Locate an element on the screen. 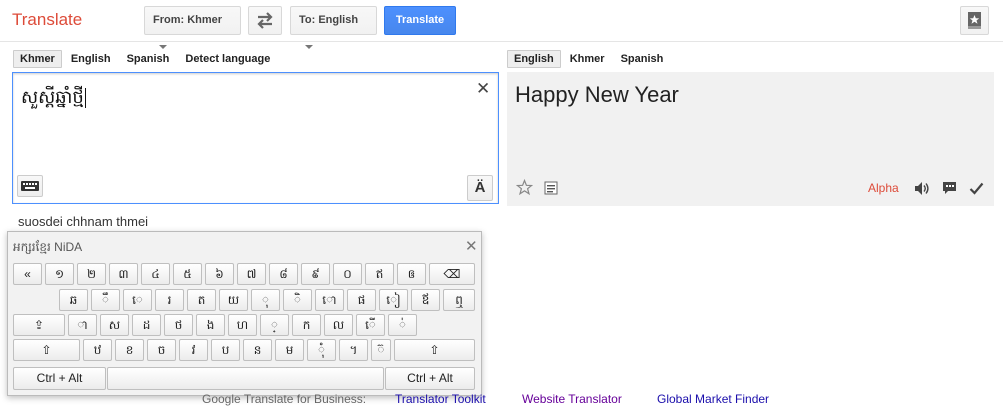 This screenshot has height=416, width=1003. star-icon is located at coordinates (524, 187).